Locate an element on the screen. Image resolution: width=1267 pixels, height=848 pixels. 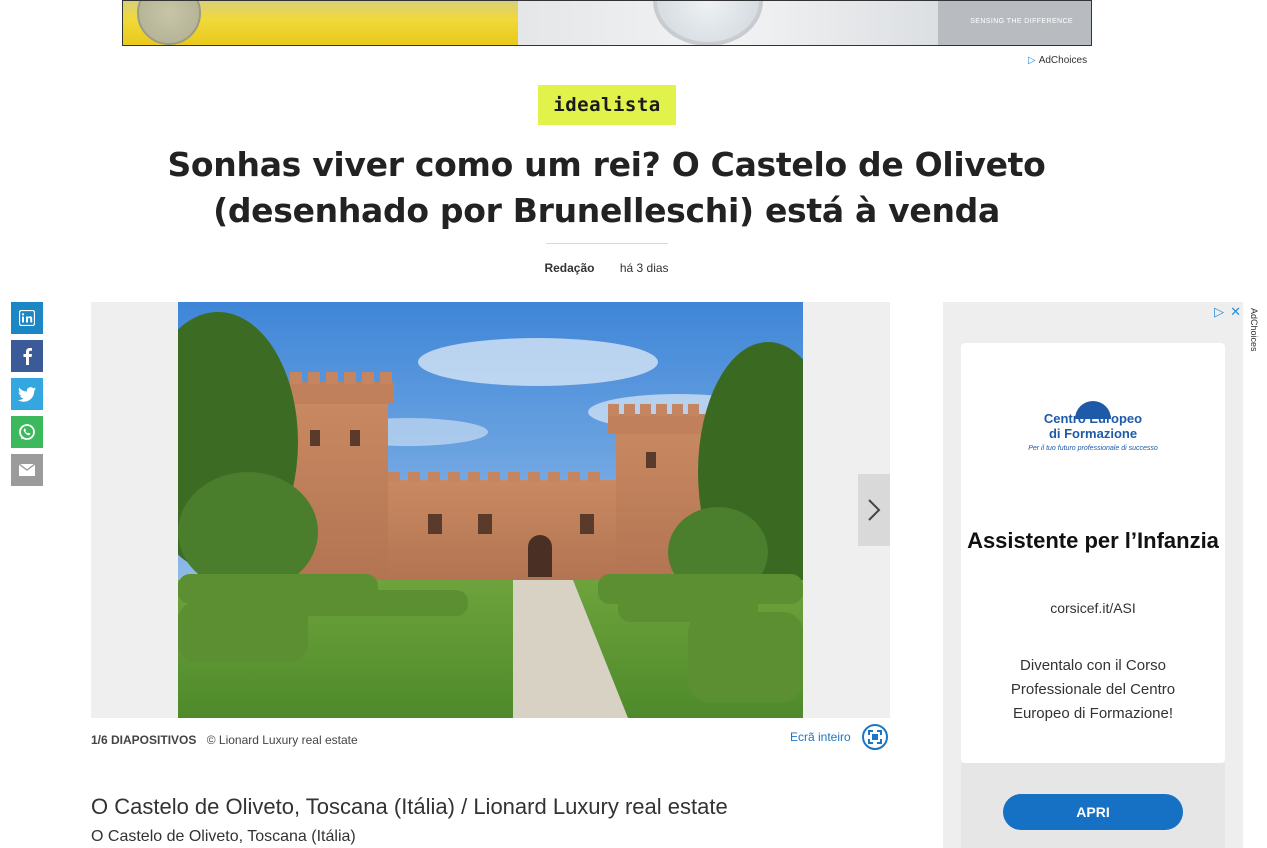
ad-controls: ▷ ✕ is located at coordinates (1224, 312).